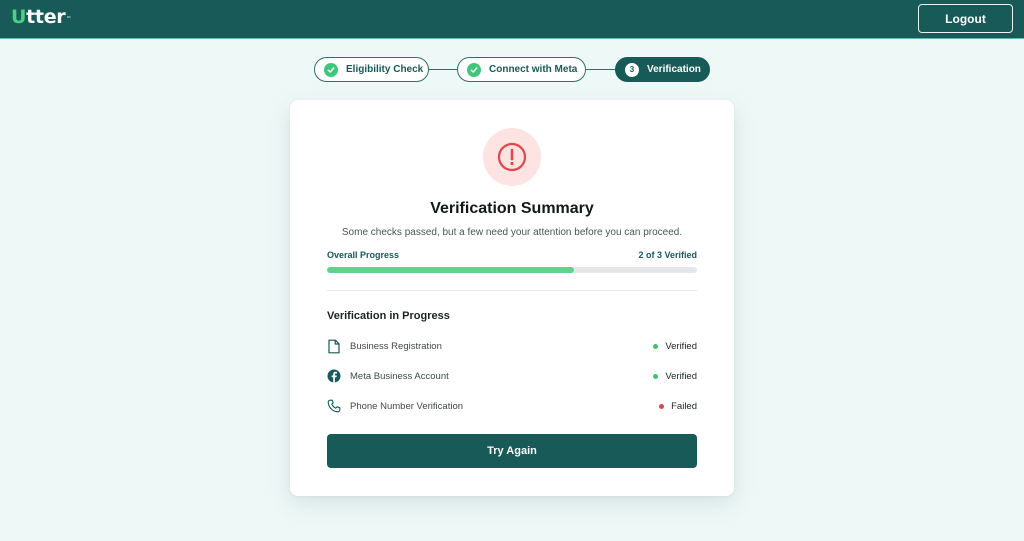 The width and height of the screenshot is (1024, 541). What do you see at coordinates (334, 406) in the screenshot?
I see `phone-icon` at bounding box center [334, 406].